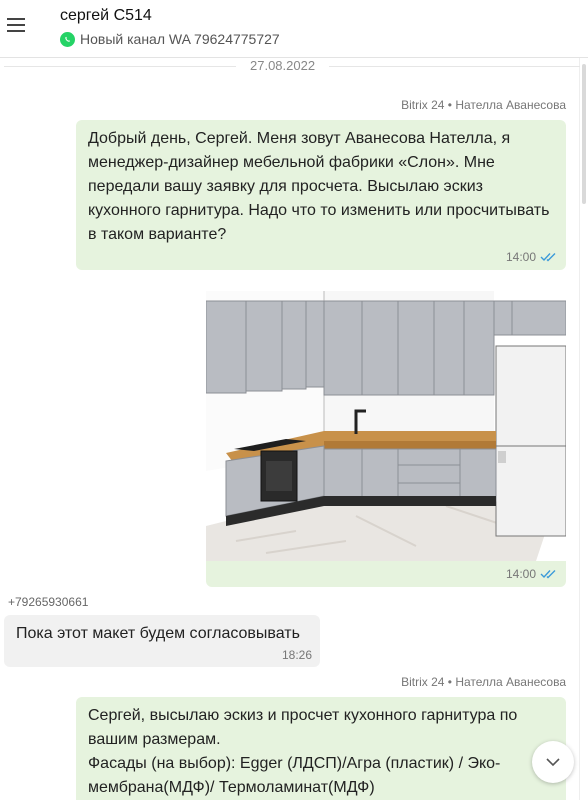 The image size is (588, 800). Describe the element at coordinates (16, 25) in the screenshot. I see `hamburger-icon` at that location.